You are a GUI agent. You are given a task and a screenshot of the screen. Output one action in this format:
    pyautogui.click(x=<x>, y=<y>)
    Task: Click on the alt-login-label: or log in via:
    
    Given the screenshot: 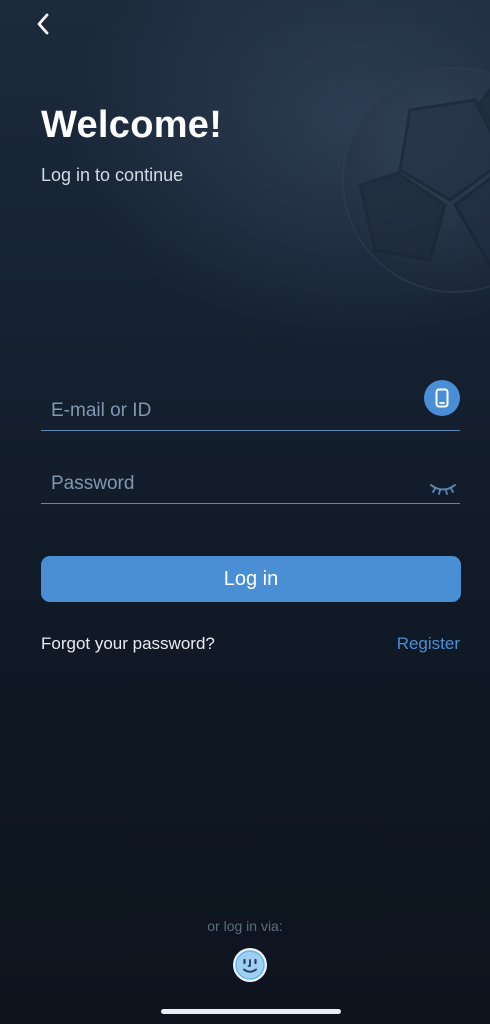 What is the action you would take?
    pyautogui.click(x=245, y=926)
    